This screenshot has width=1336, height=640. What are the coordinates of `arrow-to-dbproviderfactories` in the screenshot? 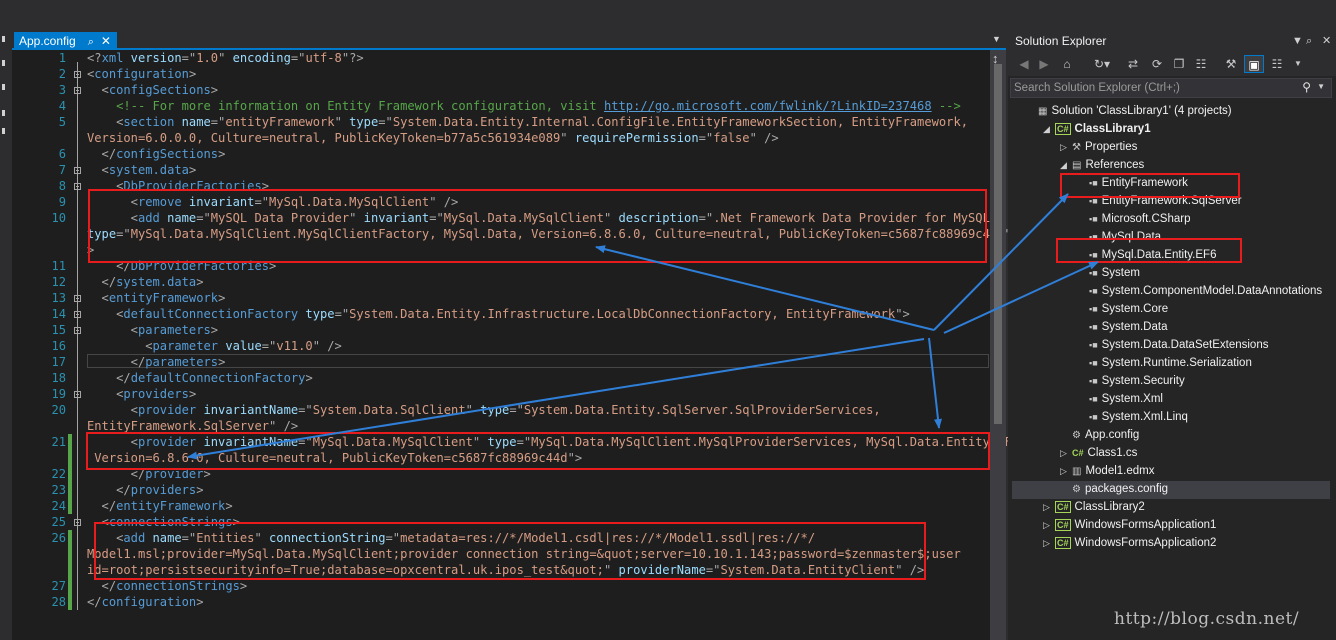 It's located at (765, 288).